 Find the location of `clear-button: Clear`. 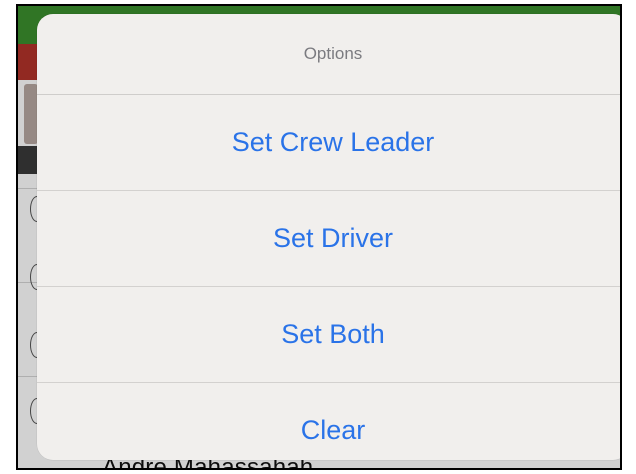

clear-button: Clear is located at coordinates (328, 421).